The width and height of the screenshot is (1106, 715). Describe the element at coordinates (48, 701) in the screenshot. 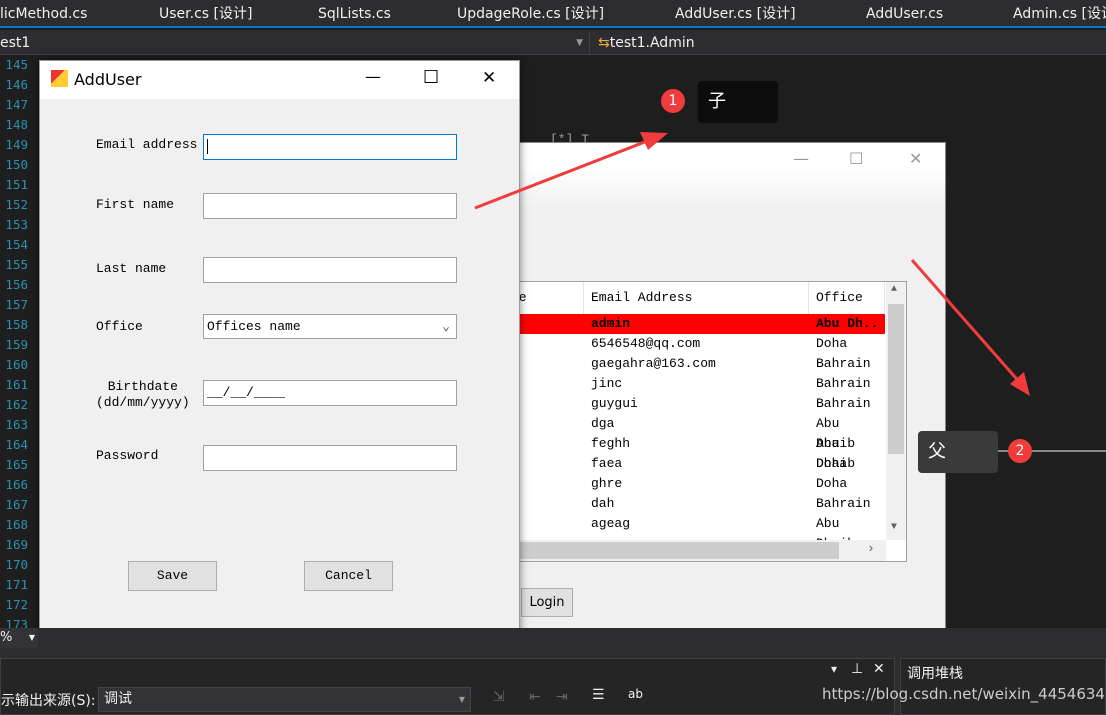

I see `output-source-label: 示输出来源(S):` at that location.